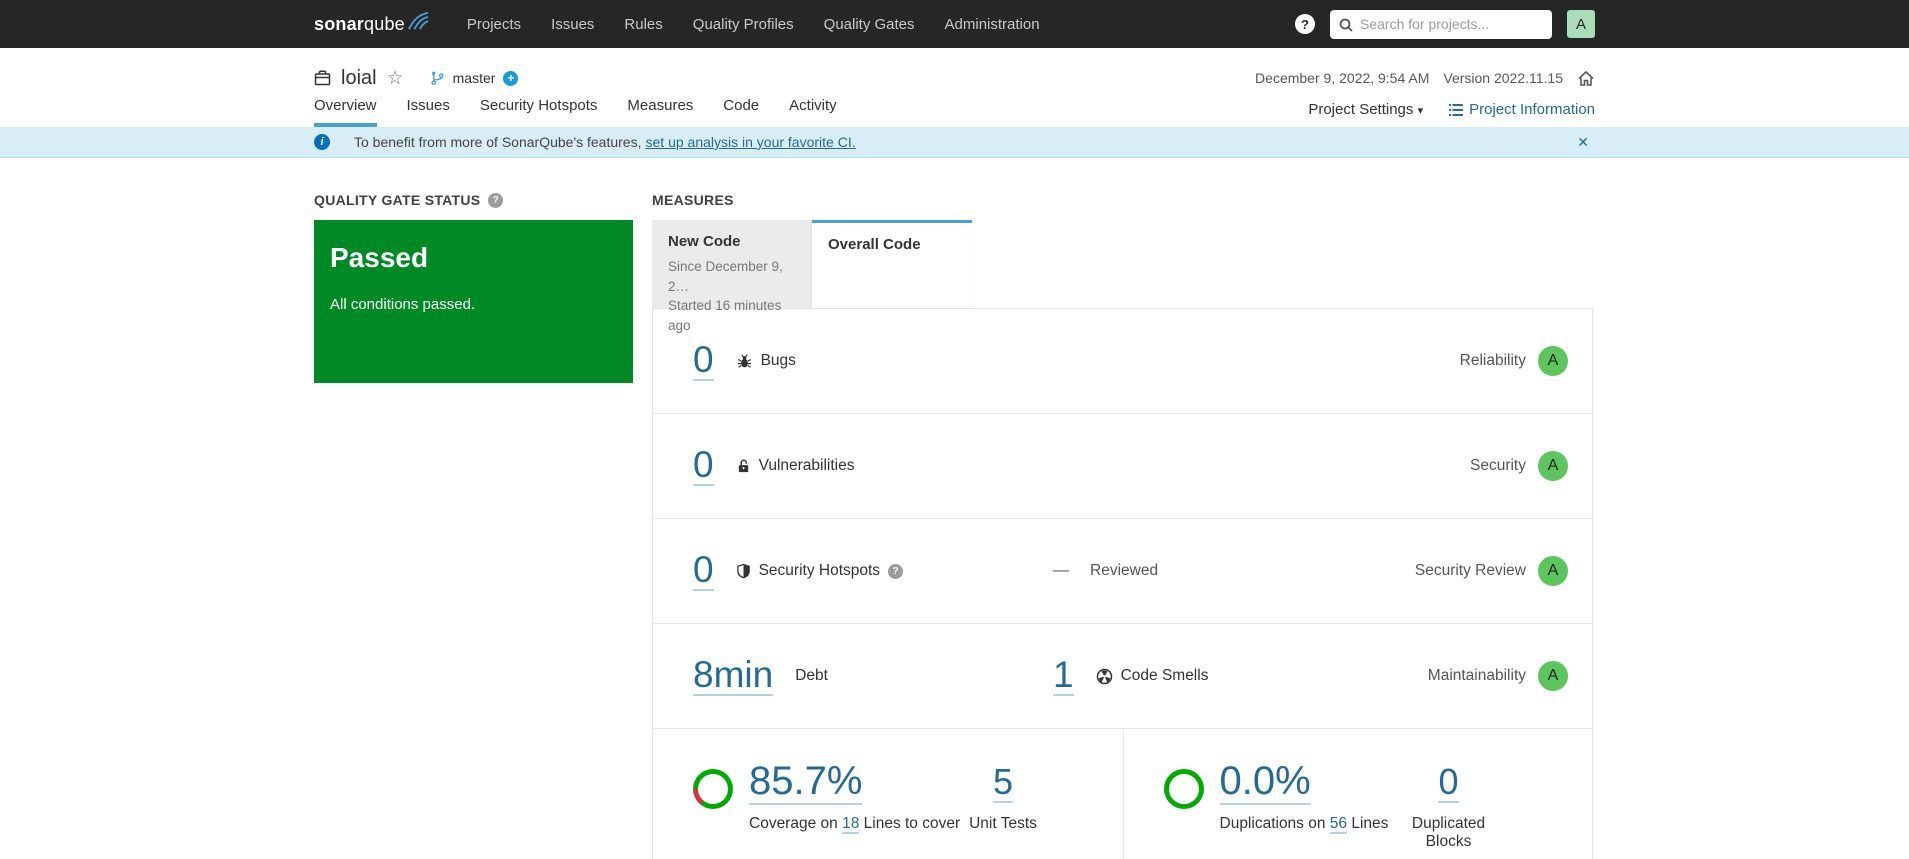 This screenshot has height=859, width=1909. Describe the element at coordinates (892, 264) in the screenshot. I see `tab-overall-code: Overall Code` at that location.